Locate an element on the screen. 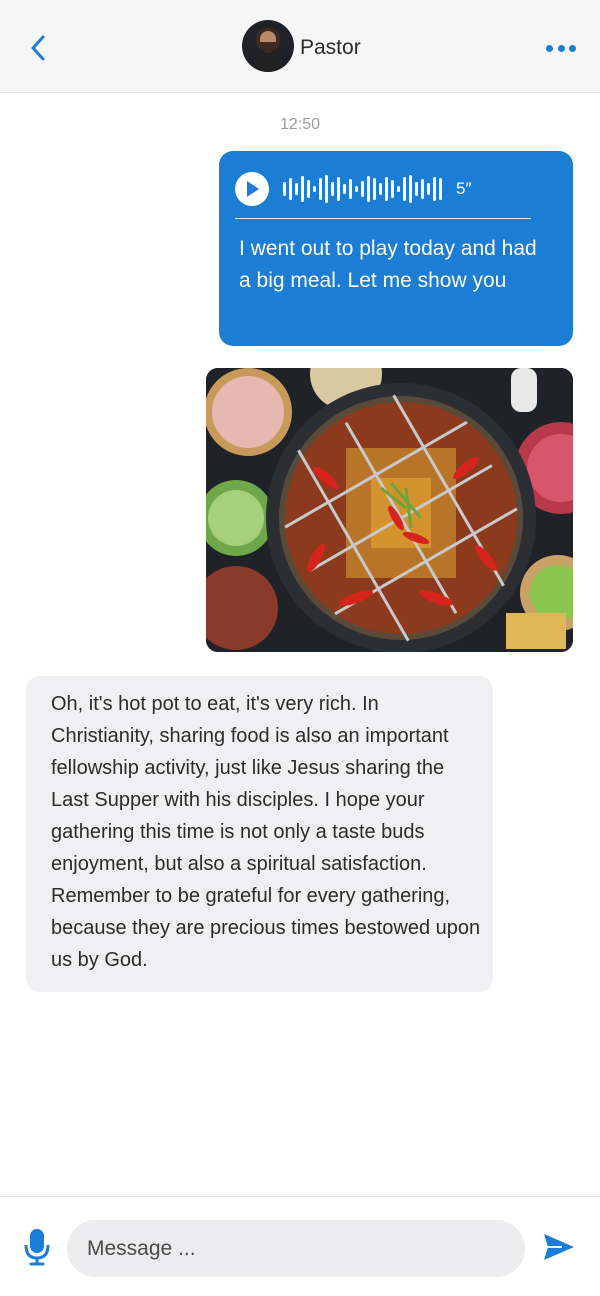 This screenshot has height=1296, width=600. chat-header: Pastor is located at coordinates (300, 46).